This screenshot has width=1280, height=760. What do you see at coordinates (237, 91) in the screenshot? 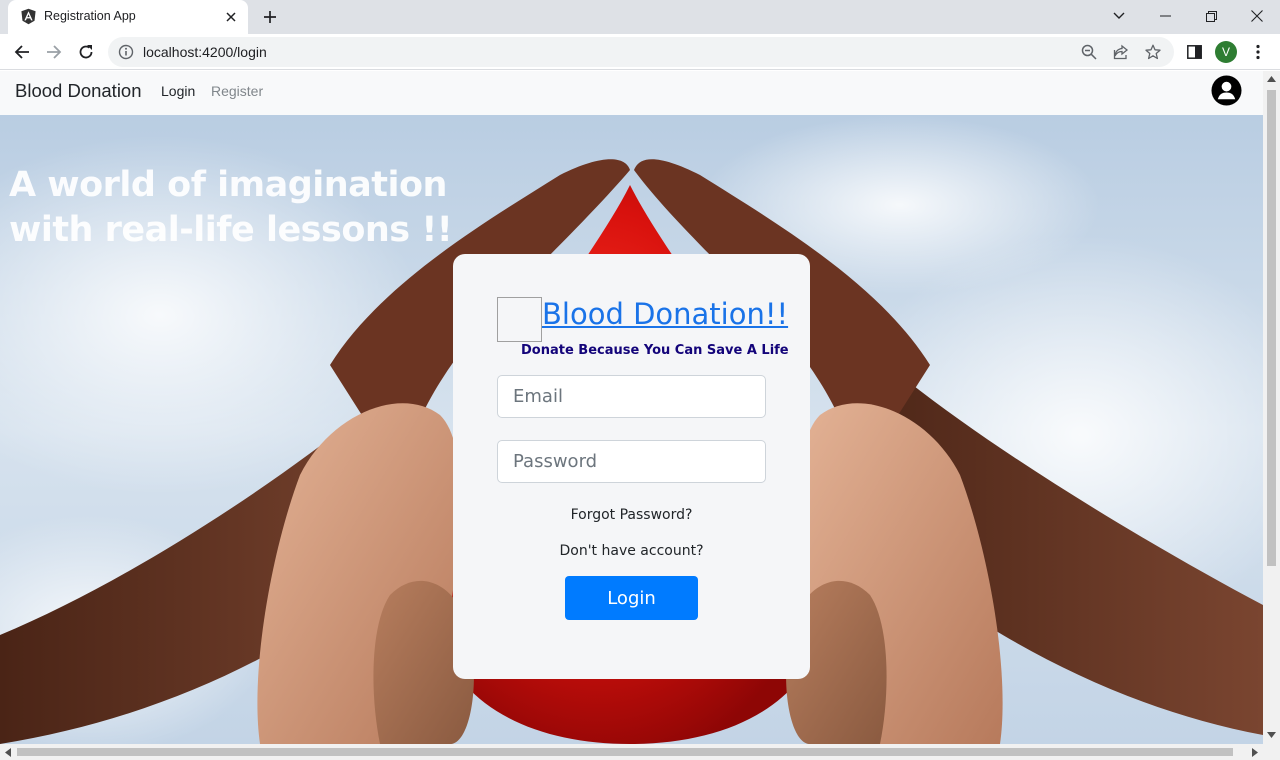
I see `nav-link-register: Register` at bounding box center [237, 91].